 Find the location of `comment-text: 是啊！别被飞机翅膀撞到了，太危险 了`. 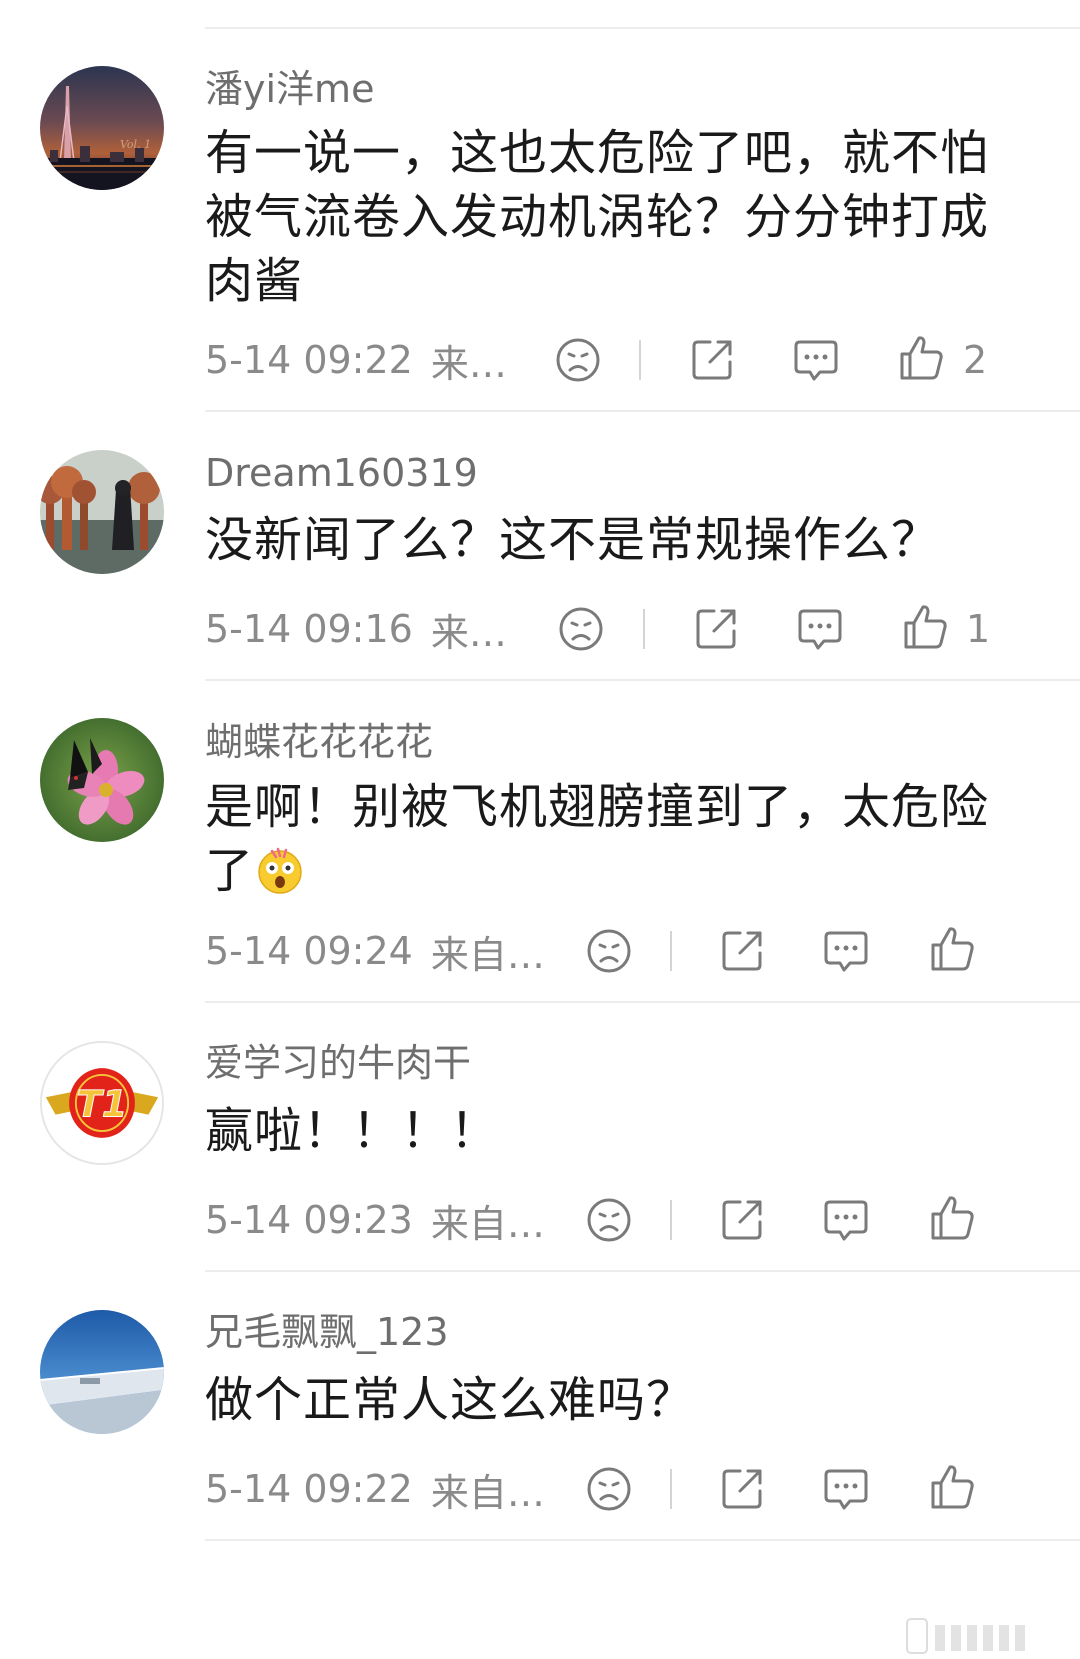

comment-text: 是啊！别被飞机翅膀撞到了，太危险 了 is located at coordinates (605, 839).